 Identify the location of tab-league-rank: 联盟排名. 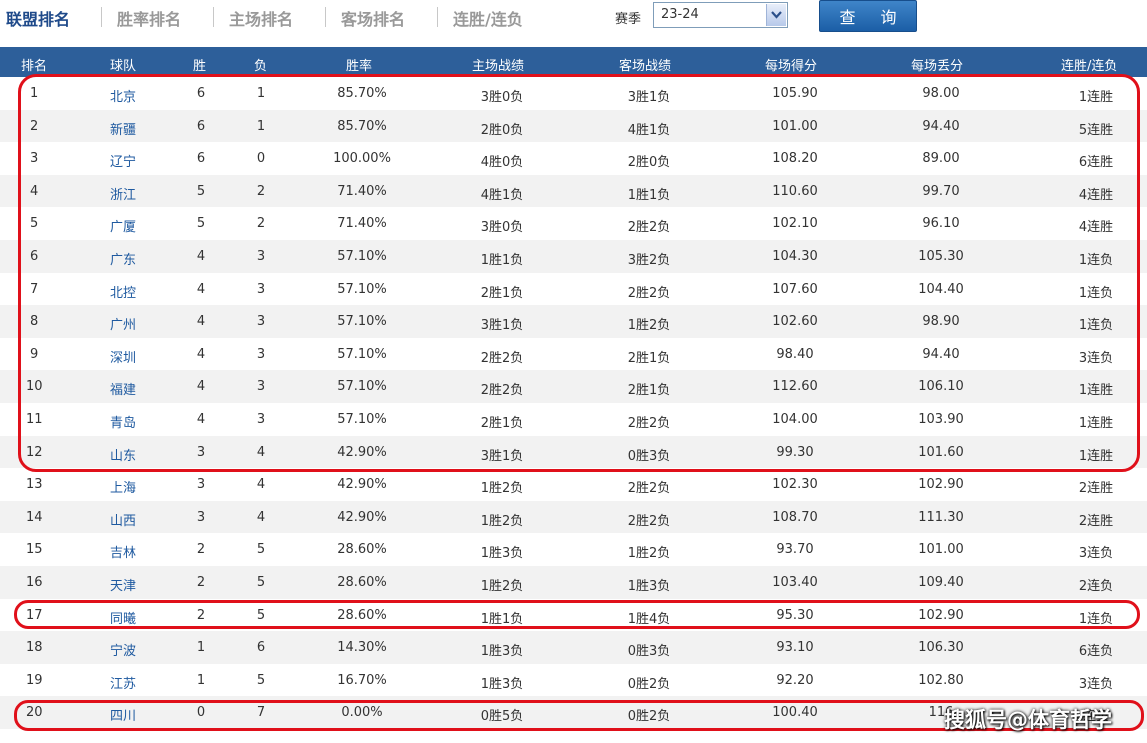
(38, 18).